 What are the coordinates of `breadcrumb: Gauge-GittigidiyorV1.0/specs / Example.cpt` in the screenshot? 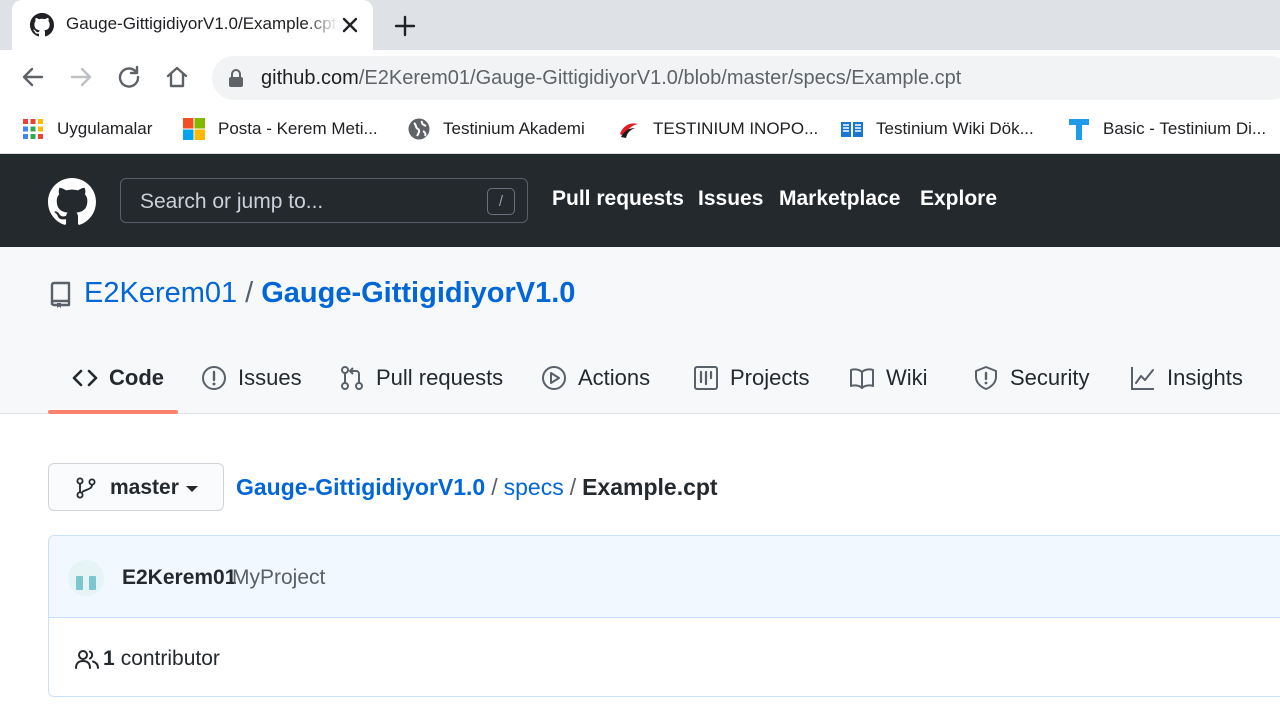 It's located at (477, 487).